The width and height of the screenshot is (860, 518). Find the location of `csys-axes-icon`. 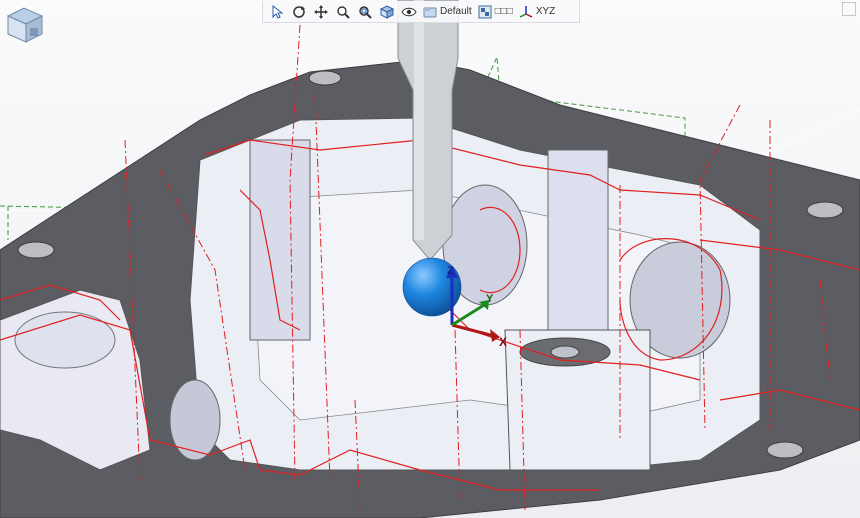

csys-axes-icon is located at coordinates (526, 11).